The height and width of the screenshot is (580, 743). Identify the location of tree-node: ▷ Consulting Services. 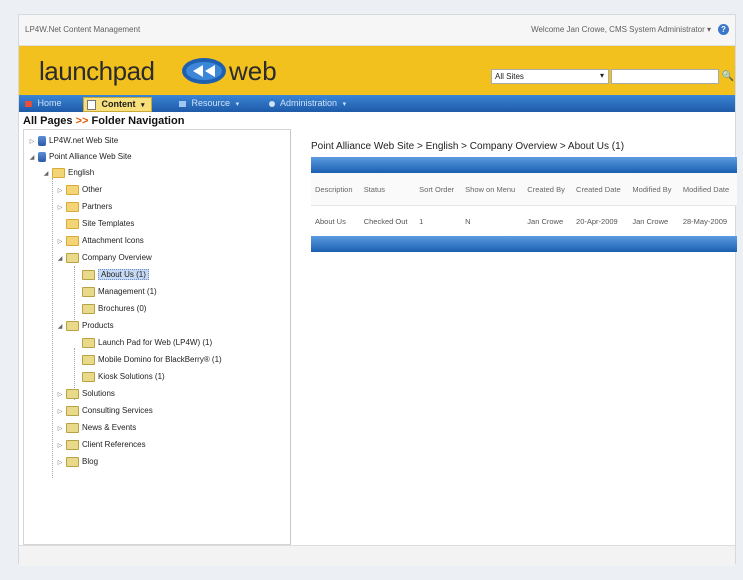
(104, 411).